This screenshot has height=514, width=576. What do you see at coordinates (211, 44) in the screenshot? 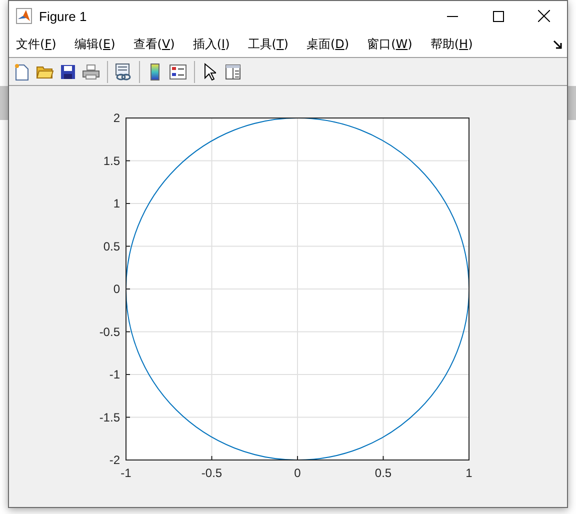
I see `menu-item: 插入(I)` at bounding box center [211, 44].